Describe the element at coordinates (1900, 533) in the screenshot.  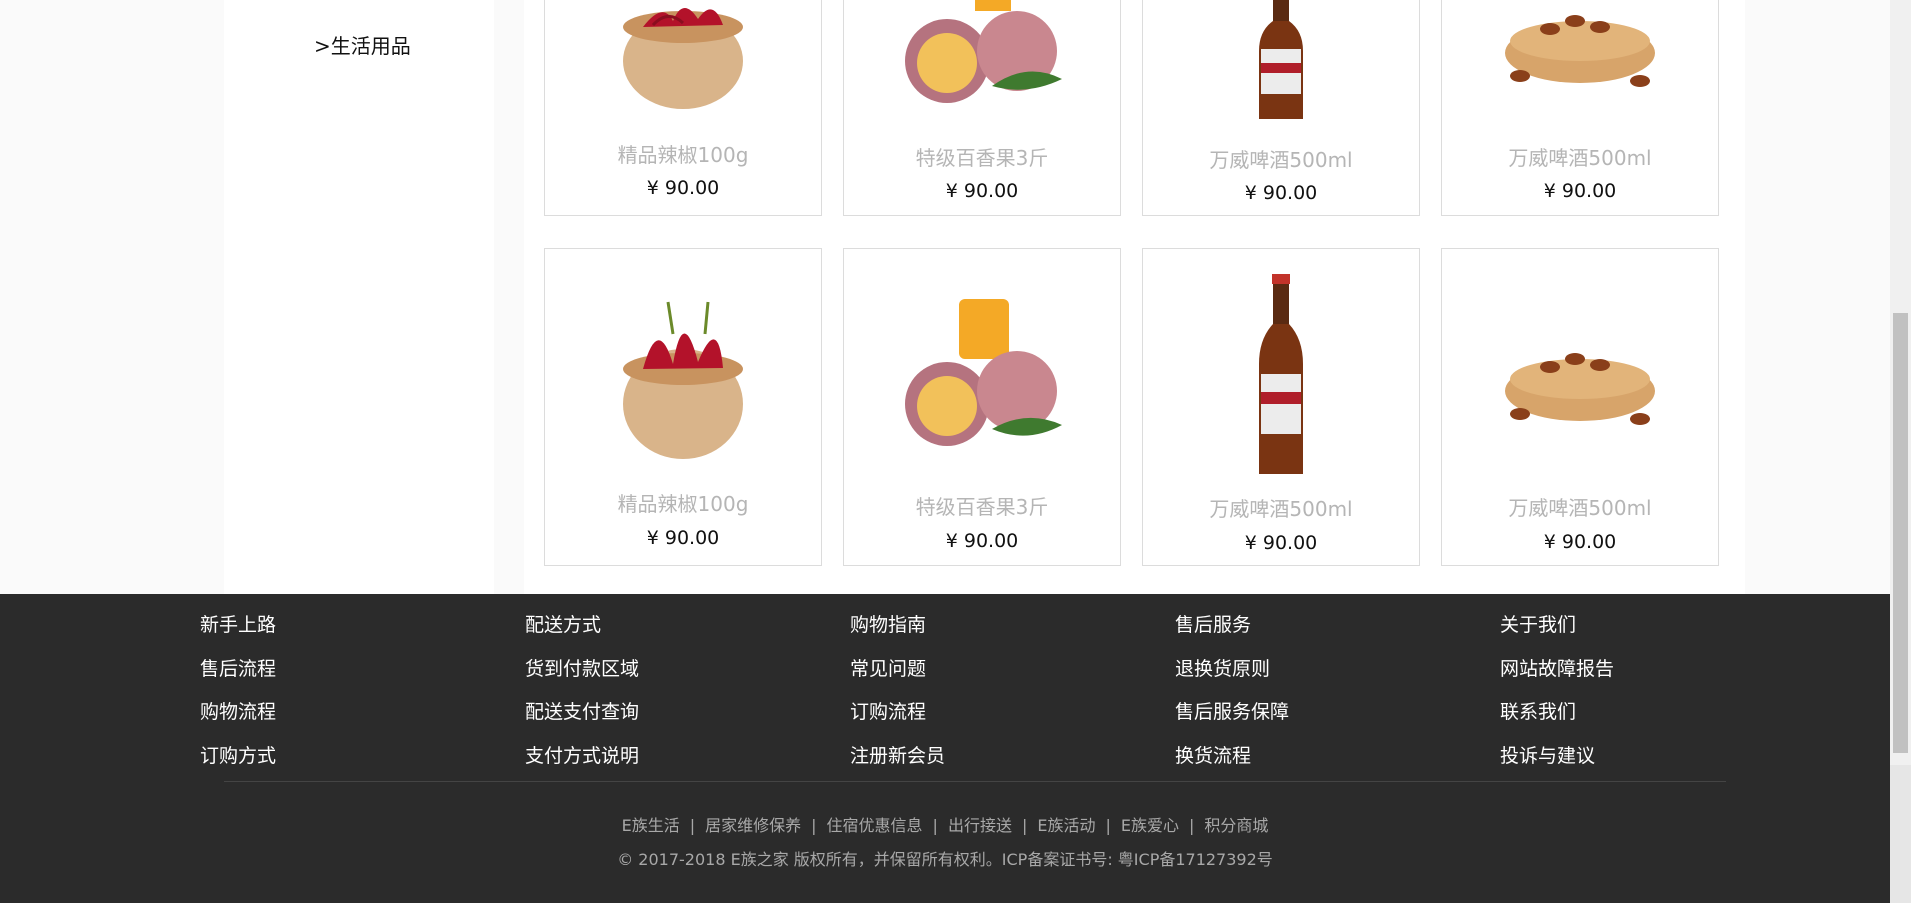
I see `scrollbar-thumb` at that location.